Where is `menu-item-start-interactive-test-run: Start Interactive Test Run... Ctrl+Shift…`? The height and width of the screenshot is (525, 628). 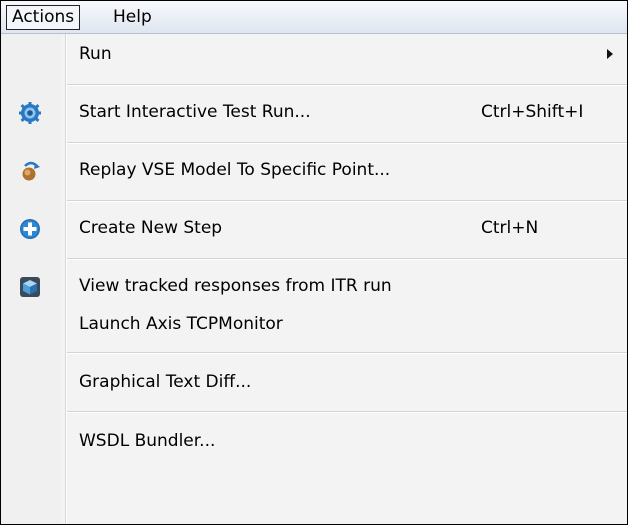
menu-item-start-interactive-test-run: Start Interactive Test Run... Ctrl+Shift… is located at coordinates (314, 112).